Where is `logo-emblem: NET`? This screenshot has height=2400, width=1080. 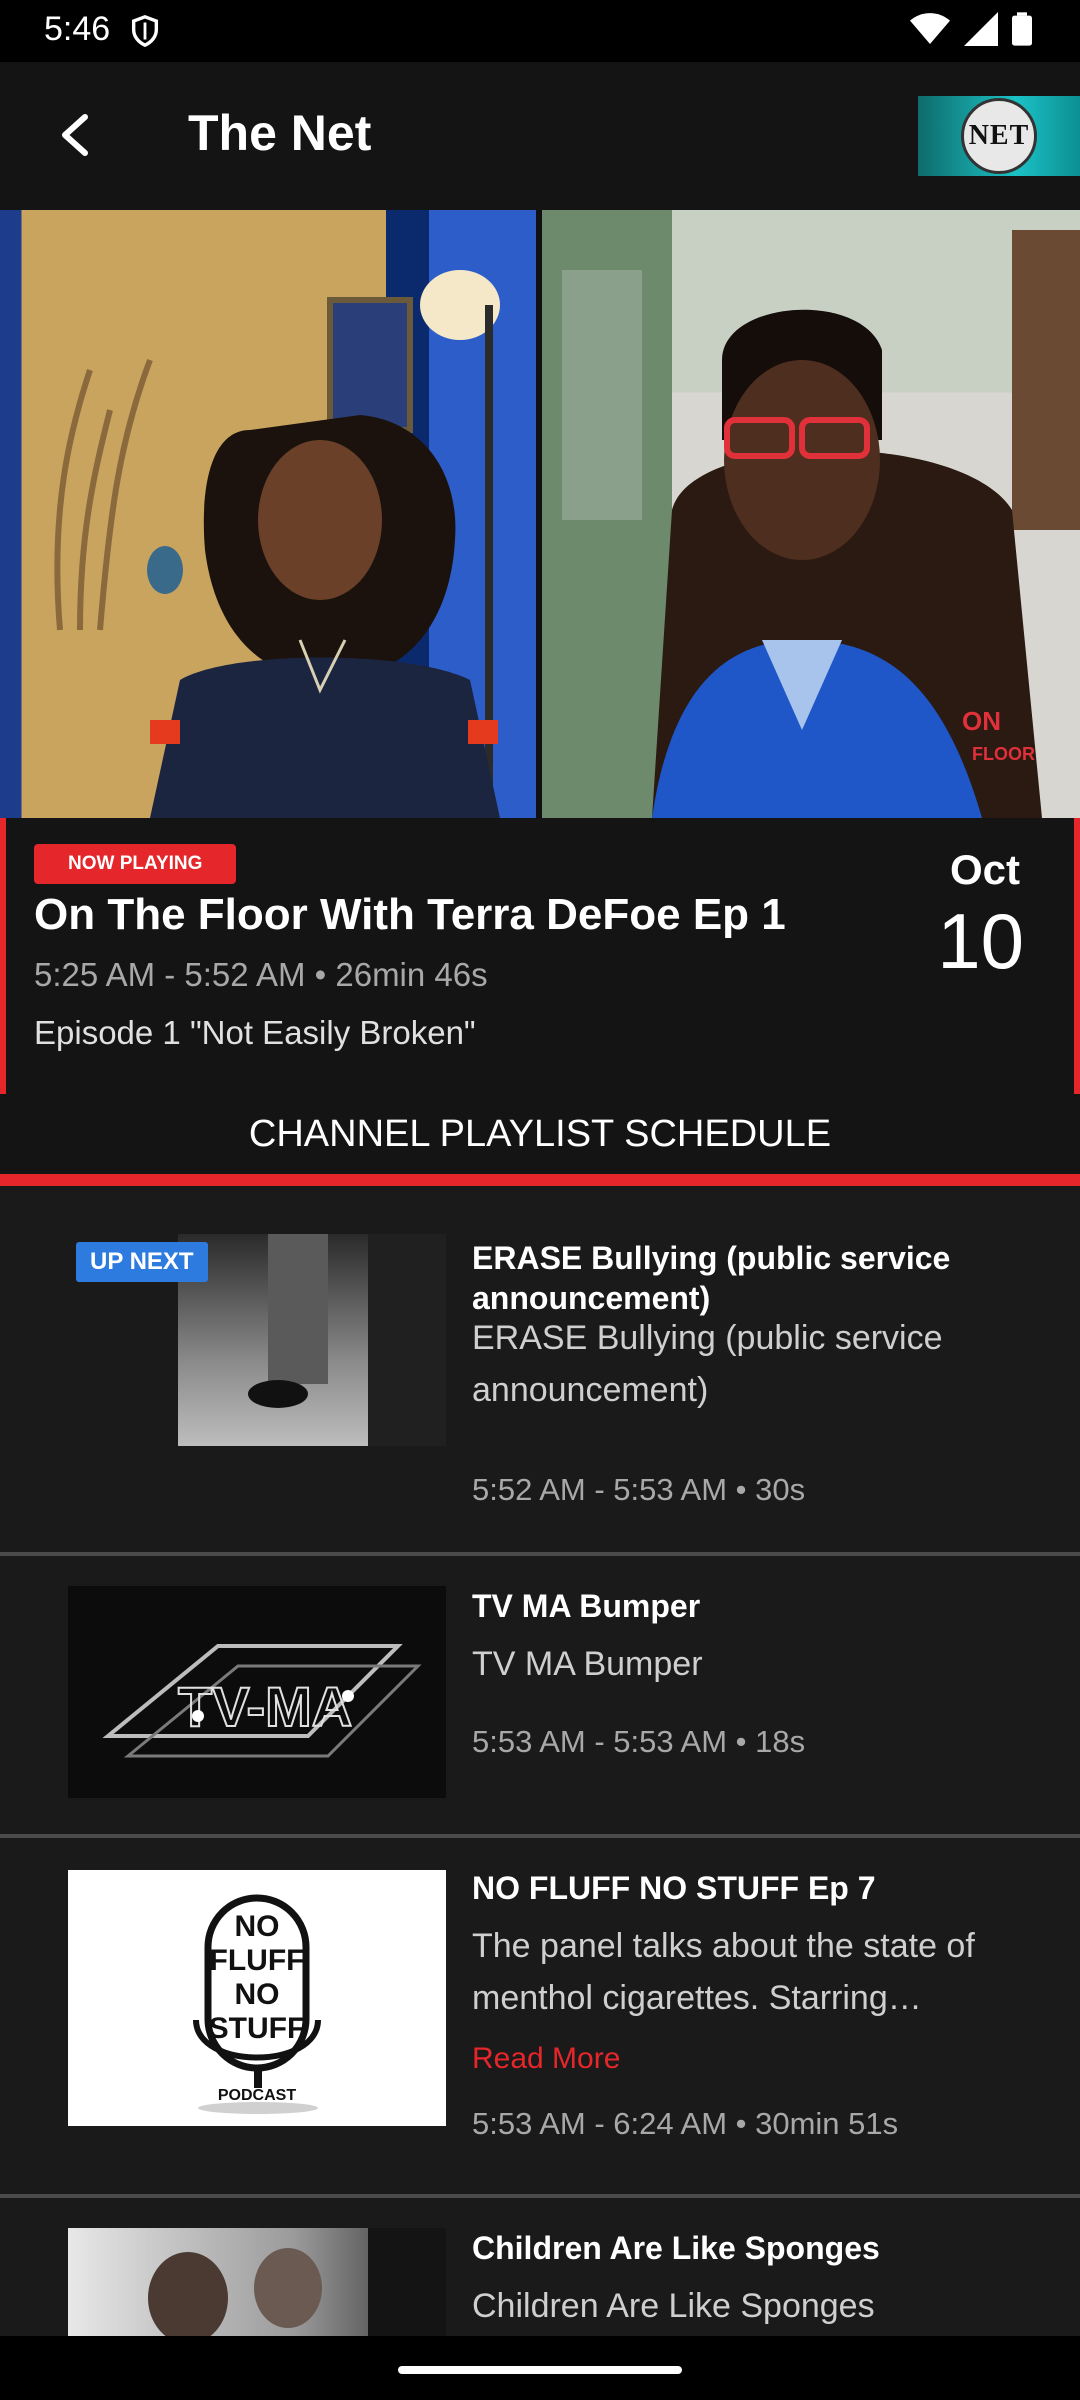 logo-emblem: NET is located at coordinates (999, 136).